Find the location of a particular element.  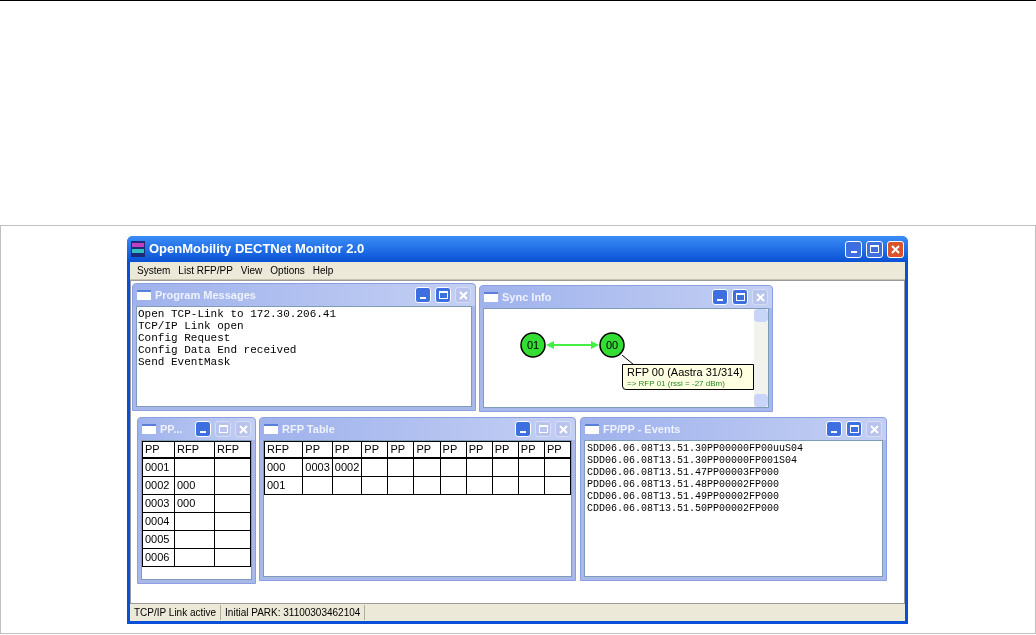

menu-item: Help is located at coordinates (323, 270).